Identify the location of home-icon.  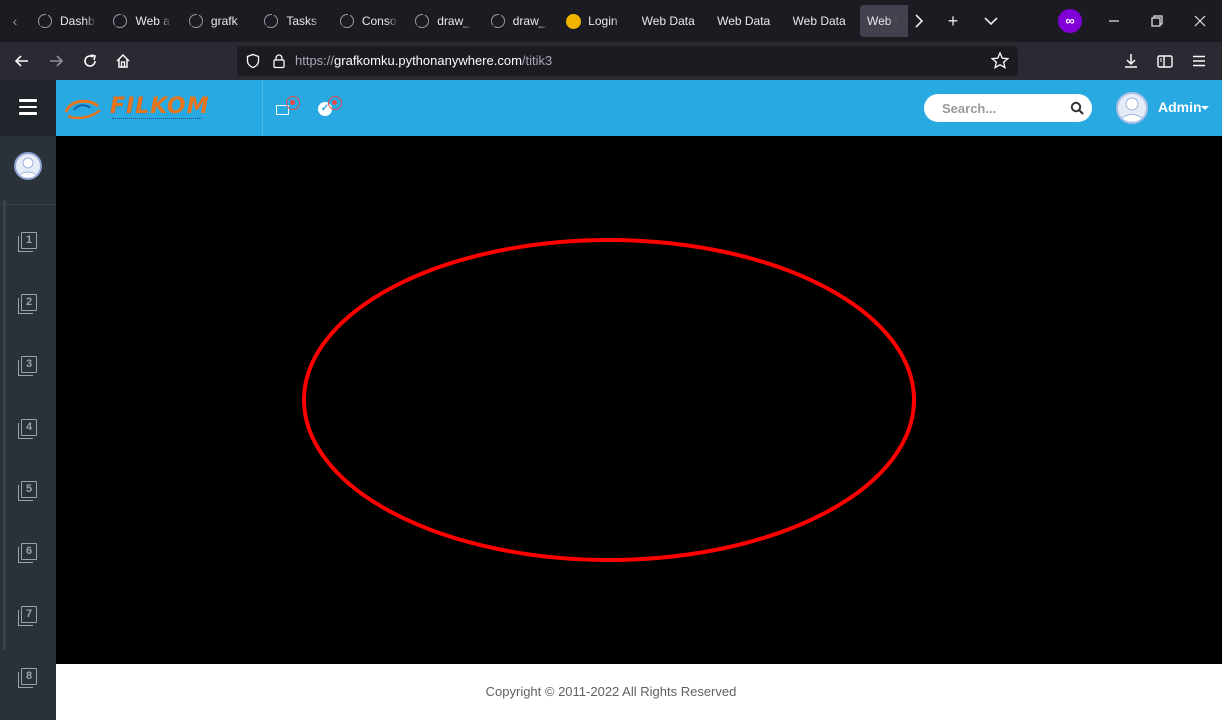
(123, 61).